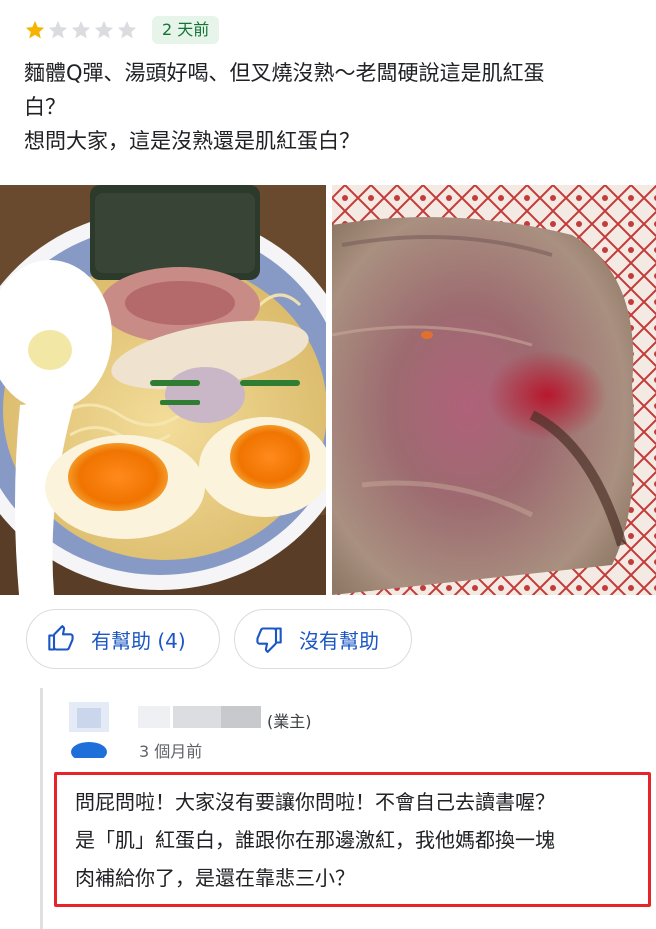 The height and width of the screenshot is (929, 656). What do you see at coordinates (269, 640) in the screenshot?
I see `thumbs-down-icon` at bounding box center [269, 640].